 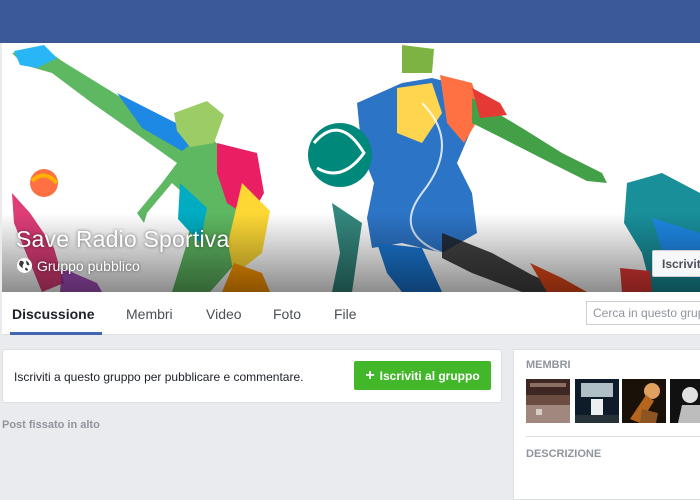 What do you see at coordinates (122, 239) in the screenshot?
I see `group-title: Save Radio Sportiva` at bounding box center [122, 239].